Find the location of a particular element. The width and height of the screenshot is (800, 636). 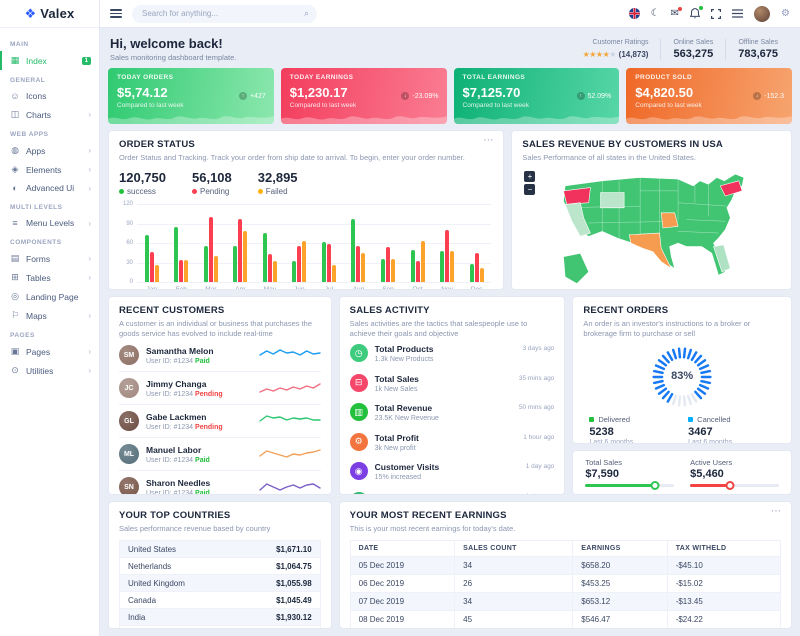

messages-icon: ✉ is located at coordinates (677, 12).